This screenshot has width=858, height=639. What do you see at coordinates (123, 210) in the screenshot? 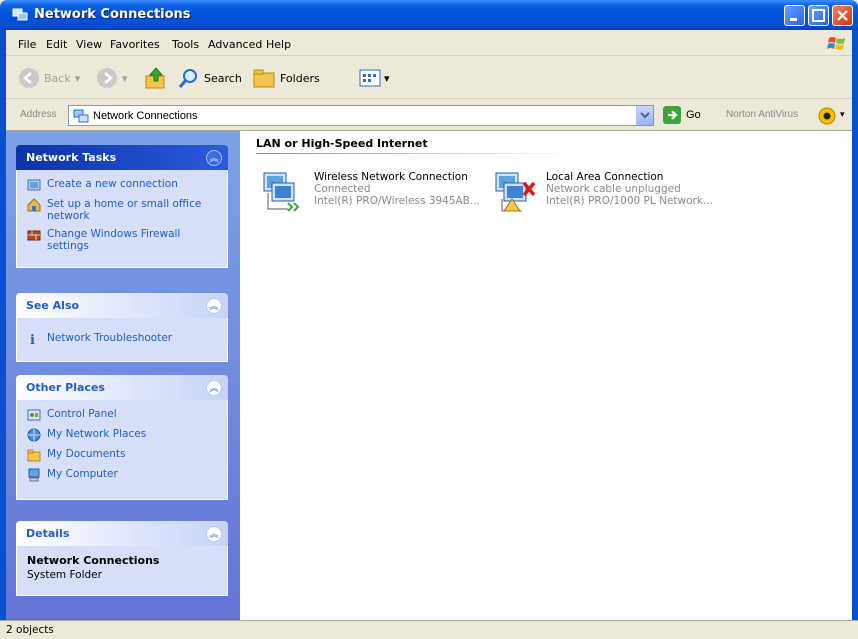
I see `setup-home-network-link: Set up a home or small office network` at bounding box center [123, 210].